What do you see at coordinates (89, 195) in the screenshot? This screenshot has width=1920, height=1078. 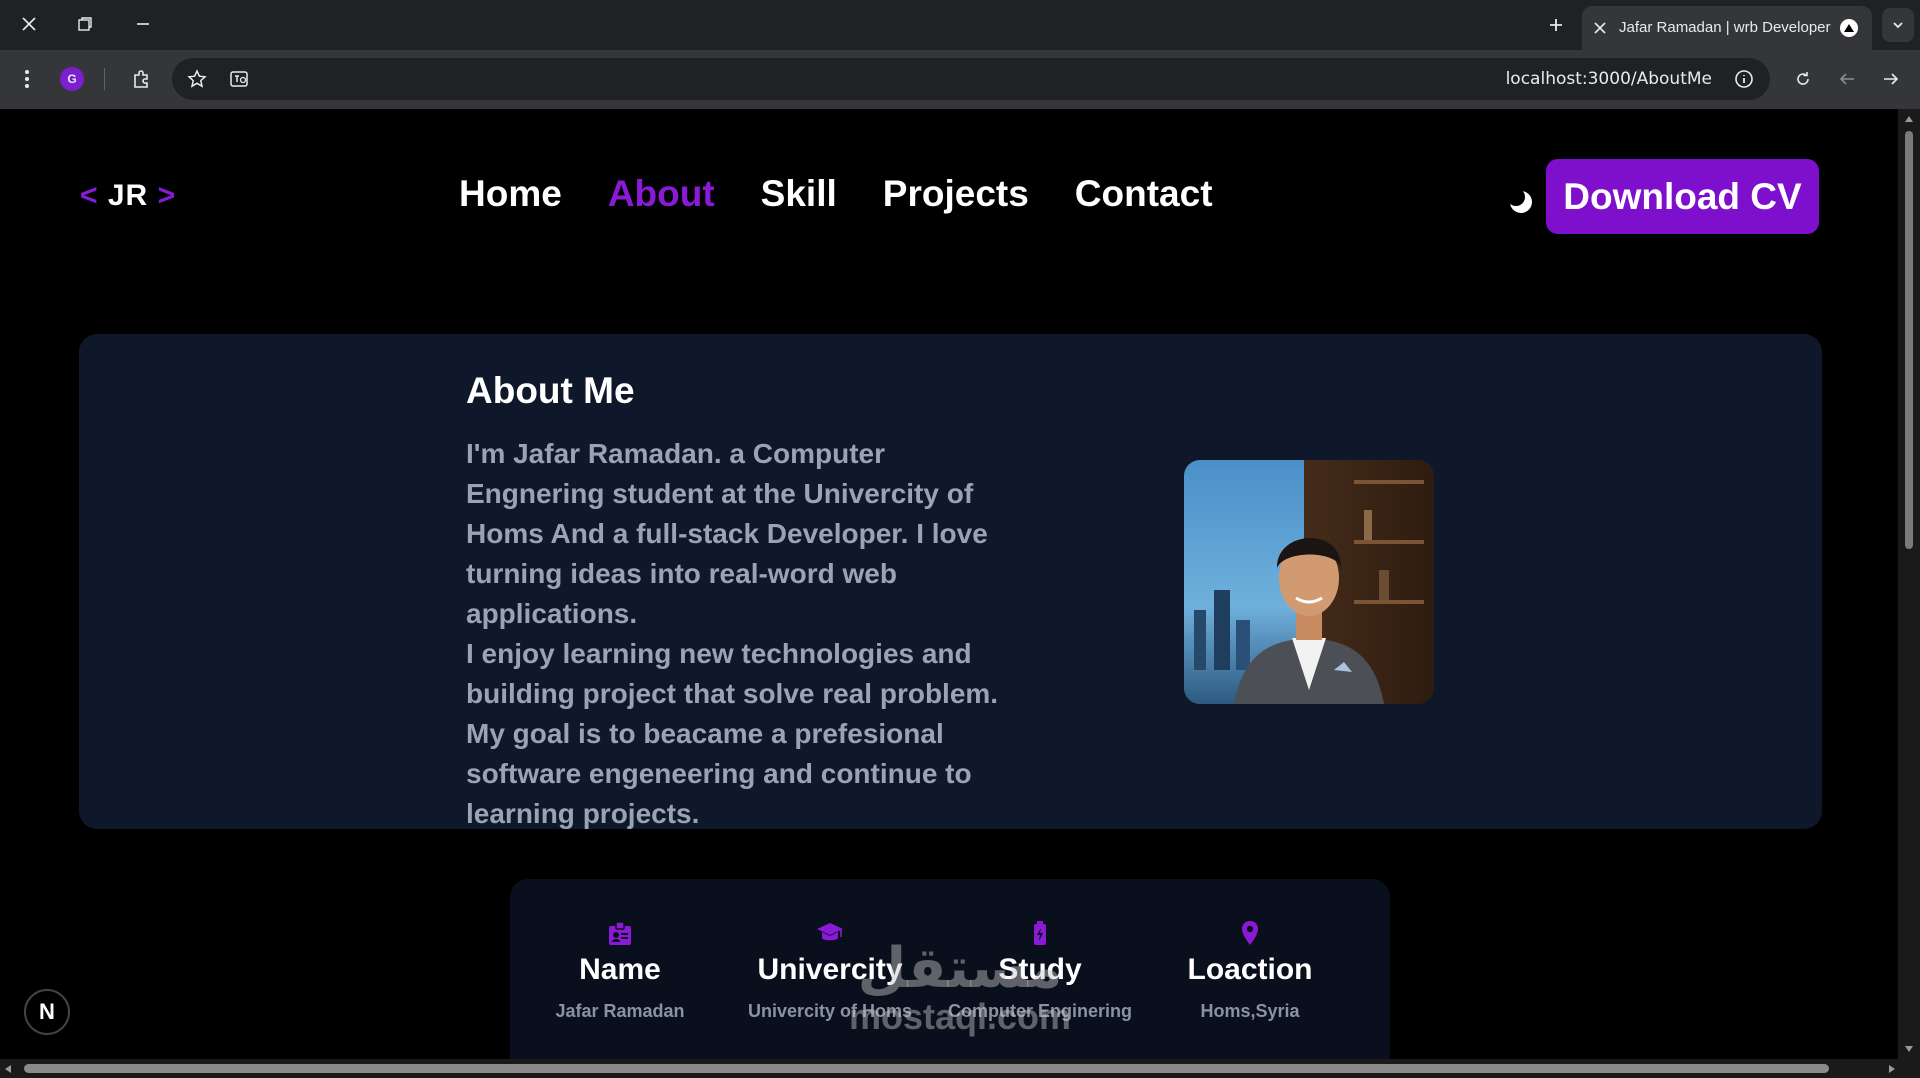 I see `logo-bracket-open: <` at bounding box center [89, 195].